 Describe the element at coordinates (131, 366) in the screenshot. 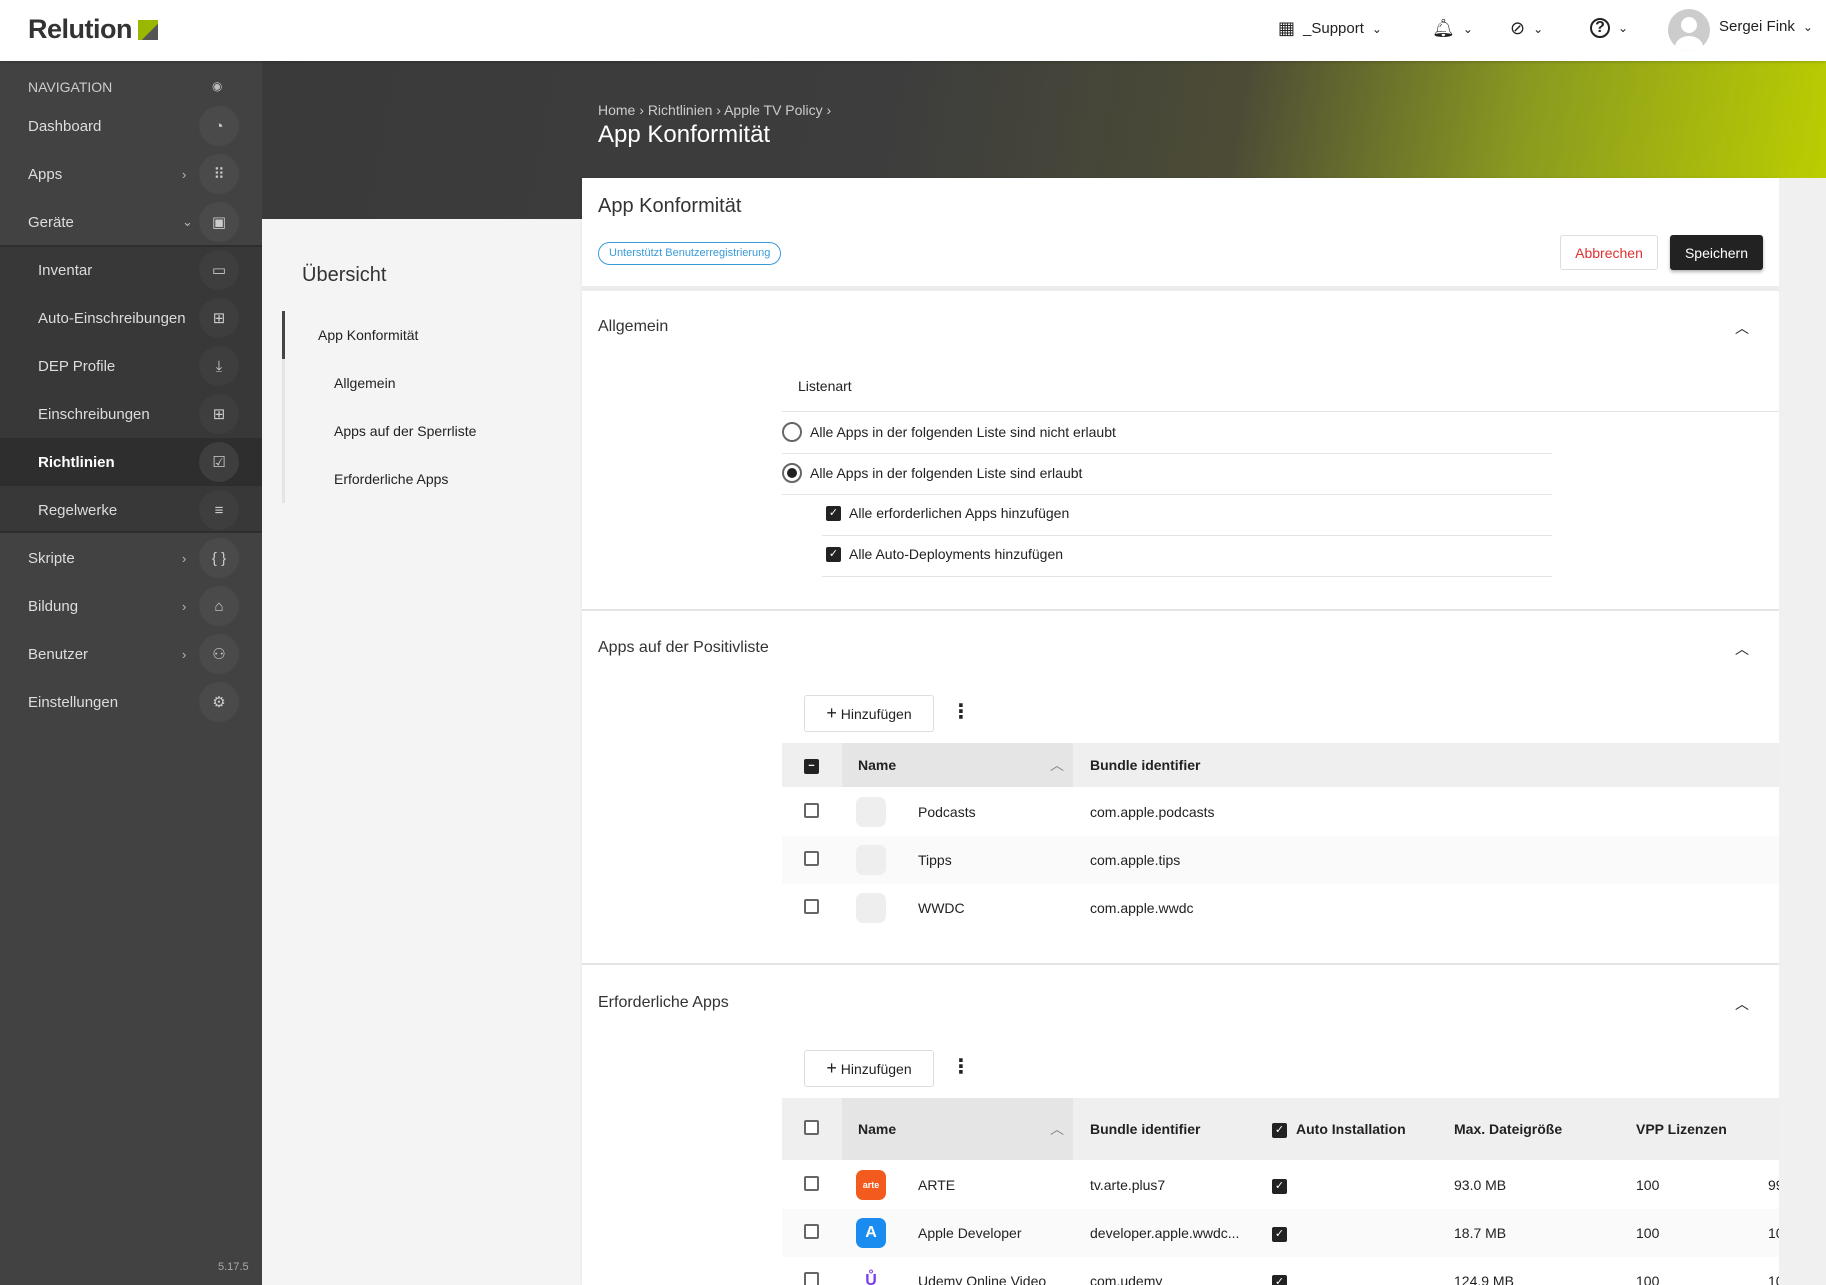

I see `sidebar-item-dep-profile: DEP Profile ⤓` at that location.